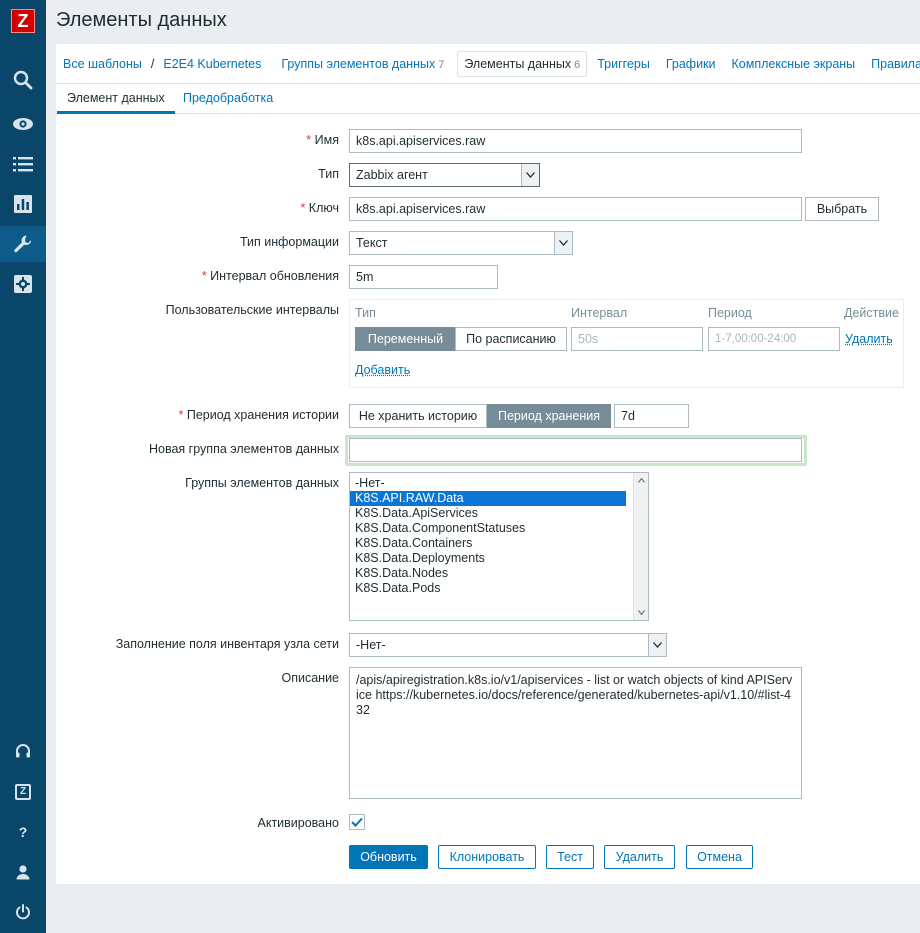 Image resolution: width=920 pixels, height=933 pixels. I want to click on nav-rules: Правила о, so click(892, 64).